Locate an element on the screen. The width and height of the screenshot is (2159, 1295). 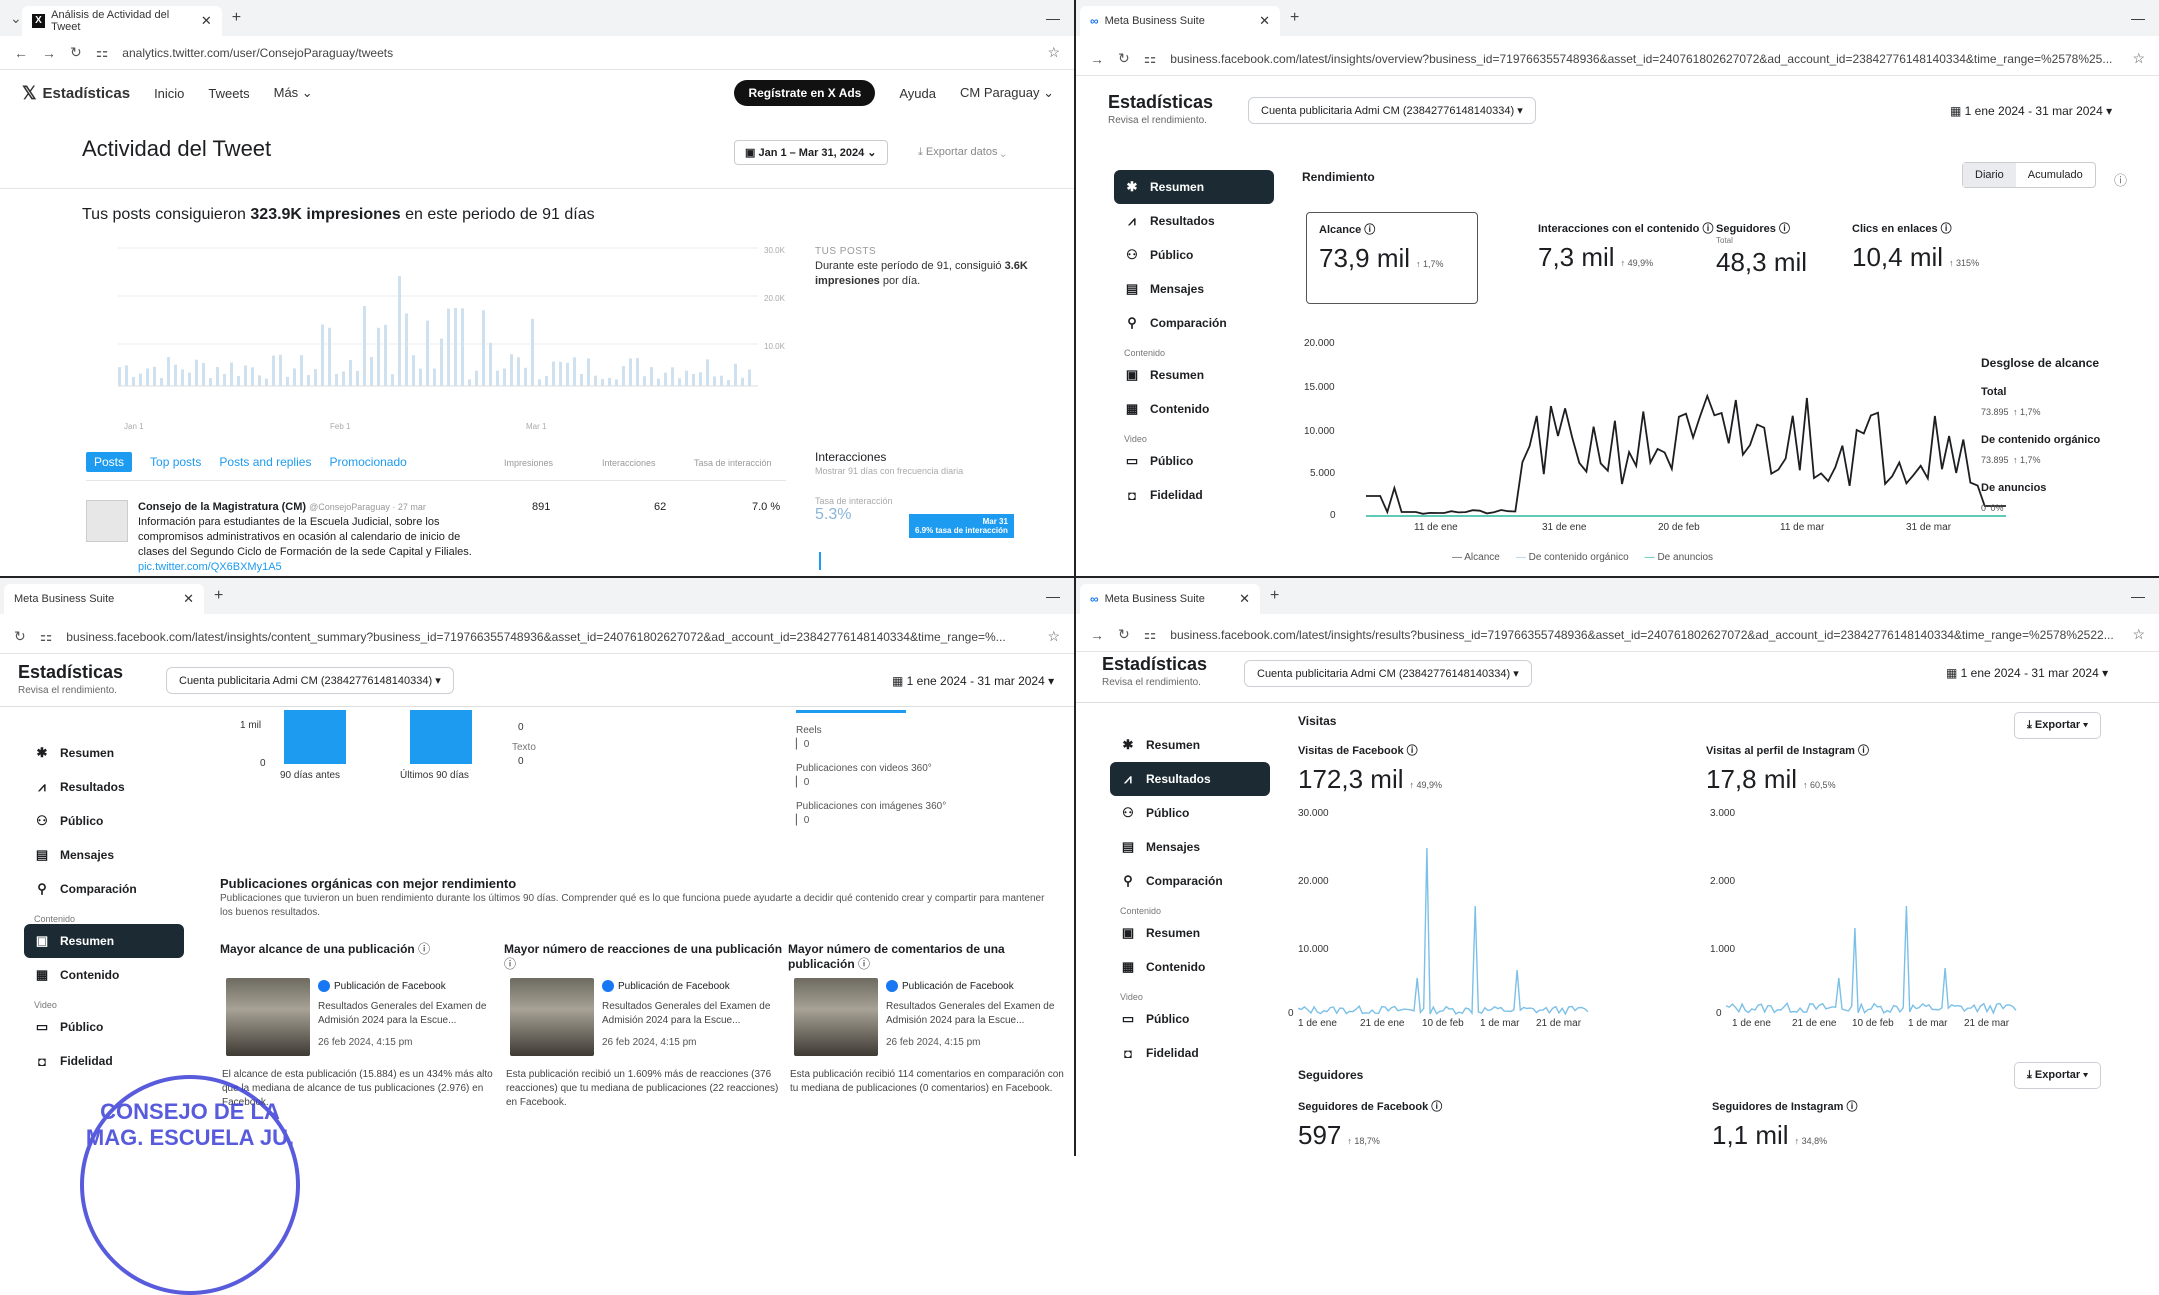
kpi-ig-followers: Seguidores de Instagram ⓘ 1,1 mil ↑ 34,8% is located at coordinates (1785, 1124).